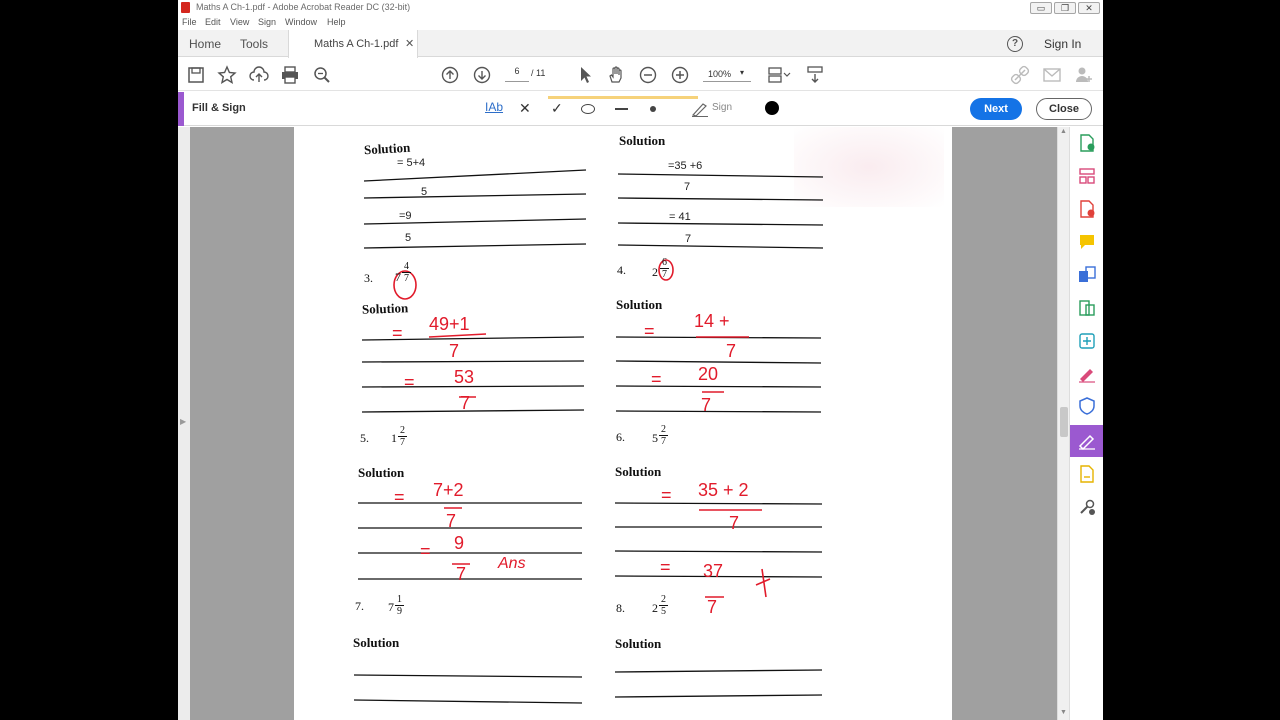  I want to click on sign-label: Sign, so click(722, 107).